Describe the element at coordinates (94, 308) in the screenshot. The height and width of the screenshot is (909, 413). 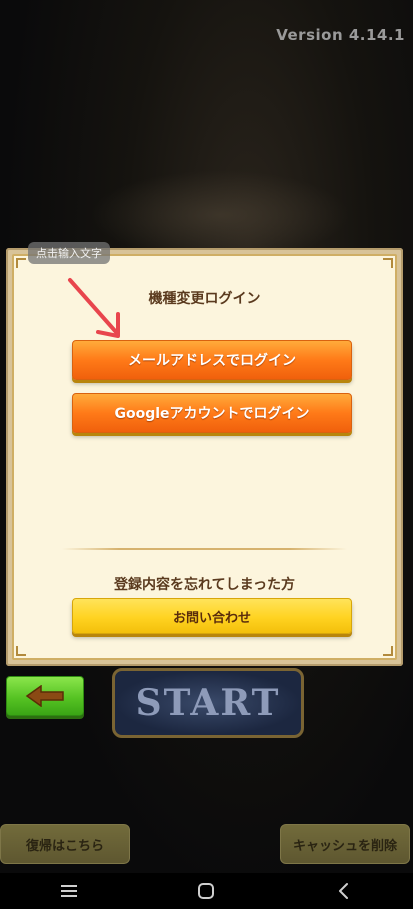
I see `red-arrow-icon` at that location.